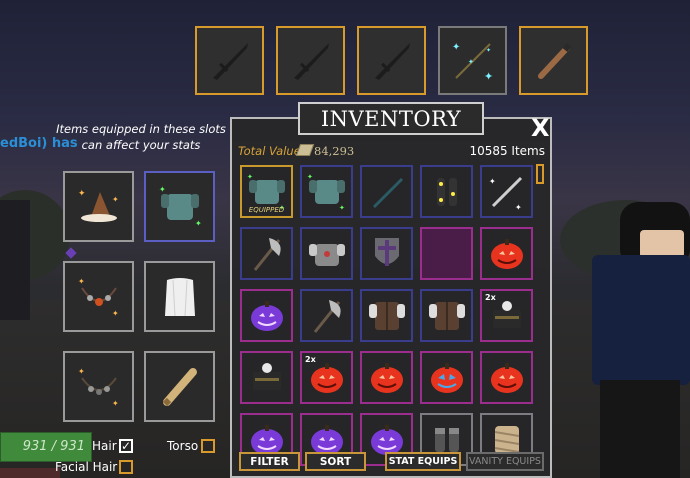 The image size is (690, 478). Describe the element at coordinates (334, 151) in the screenshot. I see `total-value: 84,293` at that location.